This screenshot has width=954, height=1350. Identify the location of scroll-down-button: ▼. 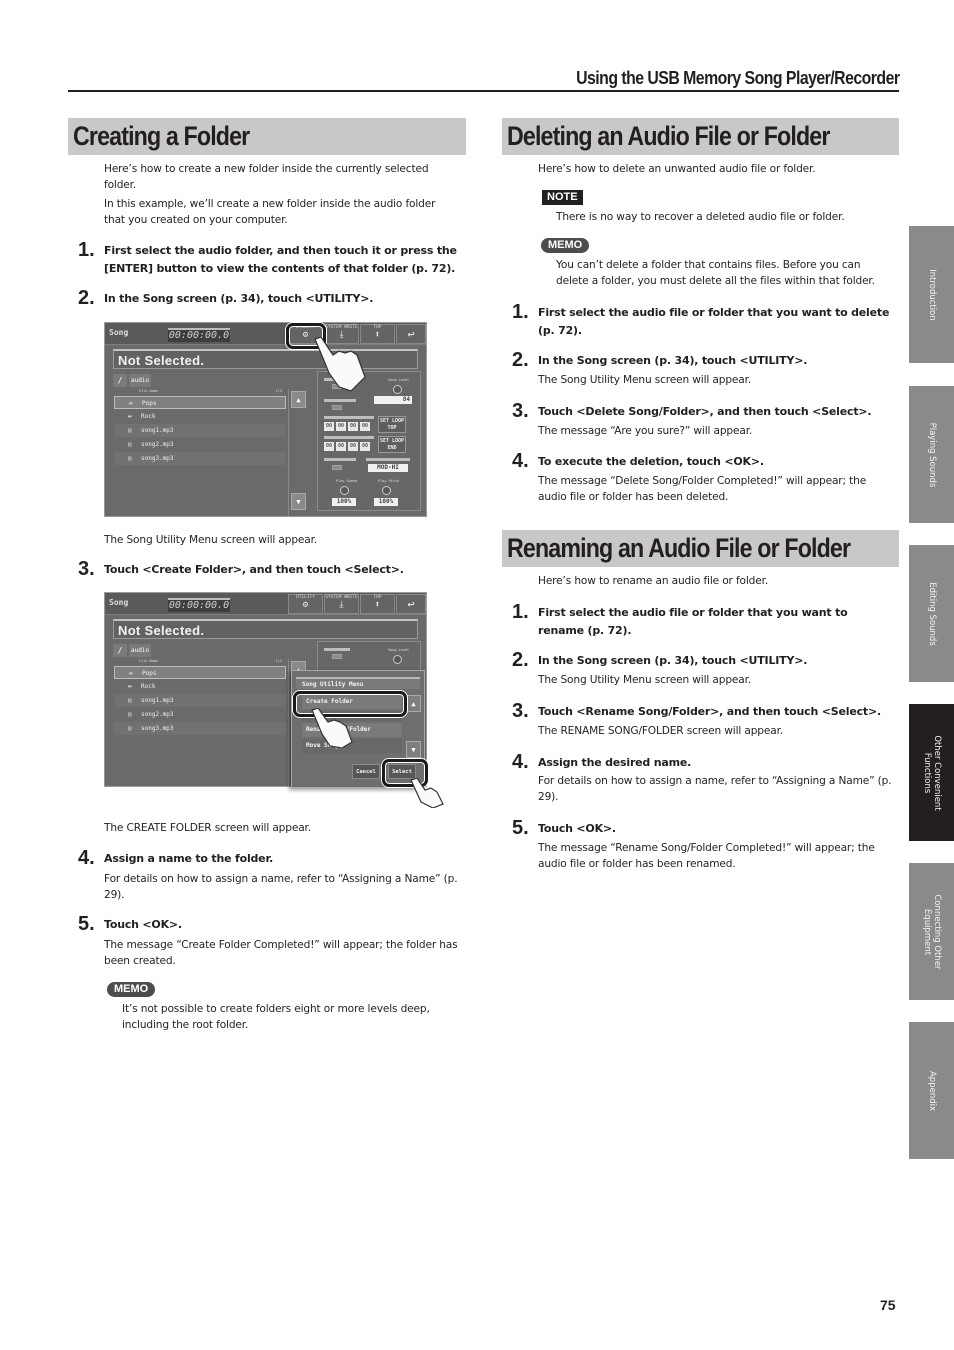
(298, 501).